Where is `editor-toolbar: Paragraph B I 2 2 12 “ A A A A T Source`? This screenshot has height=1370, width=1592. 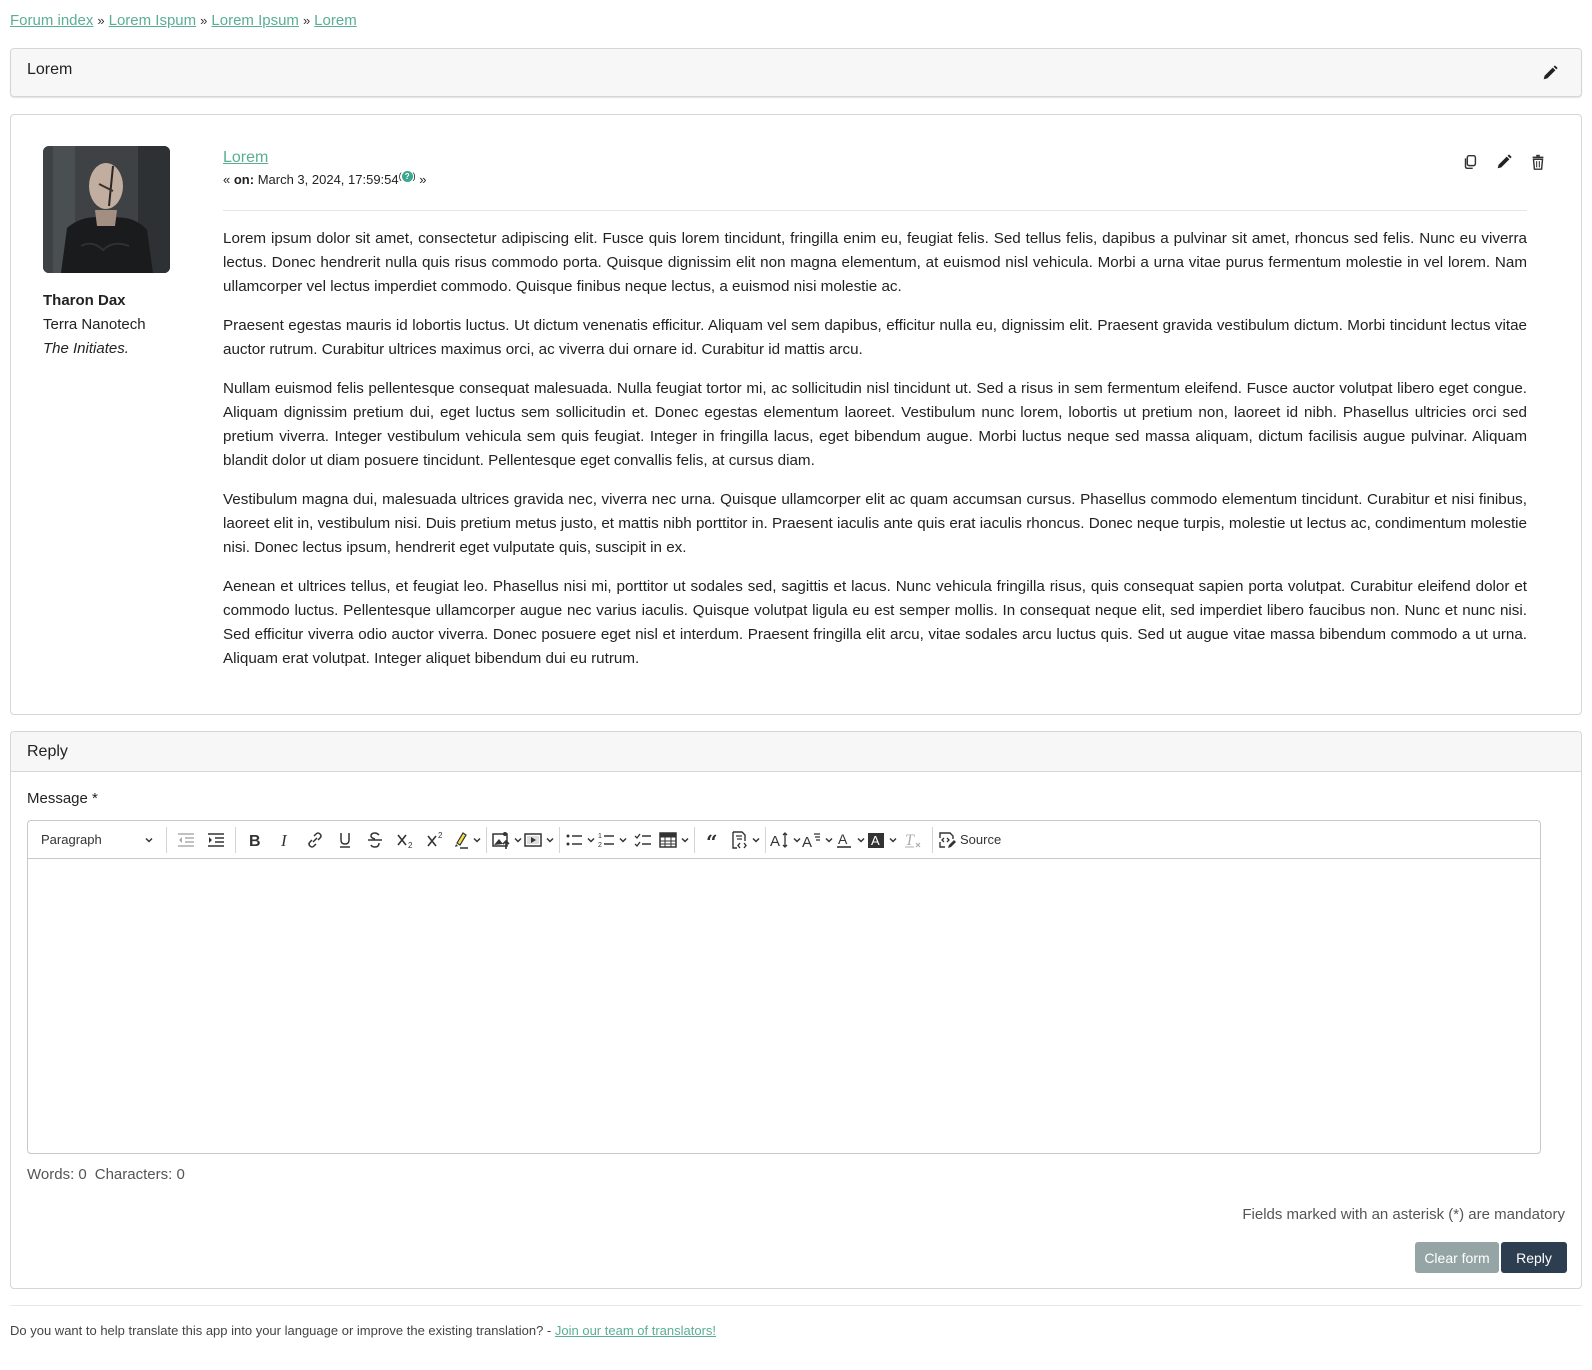 editor-toolbar: Paragraph B I 2 2 12 “ A A A A T Source is located at coordinates (784, 840).